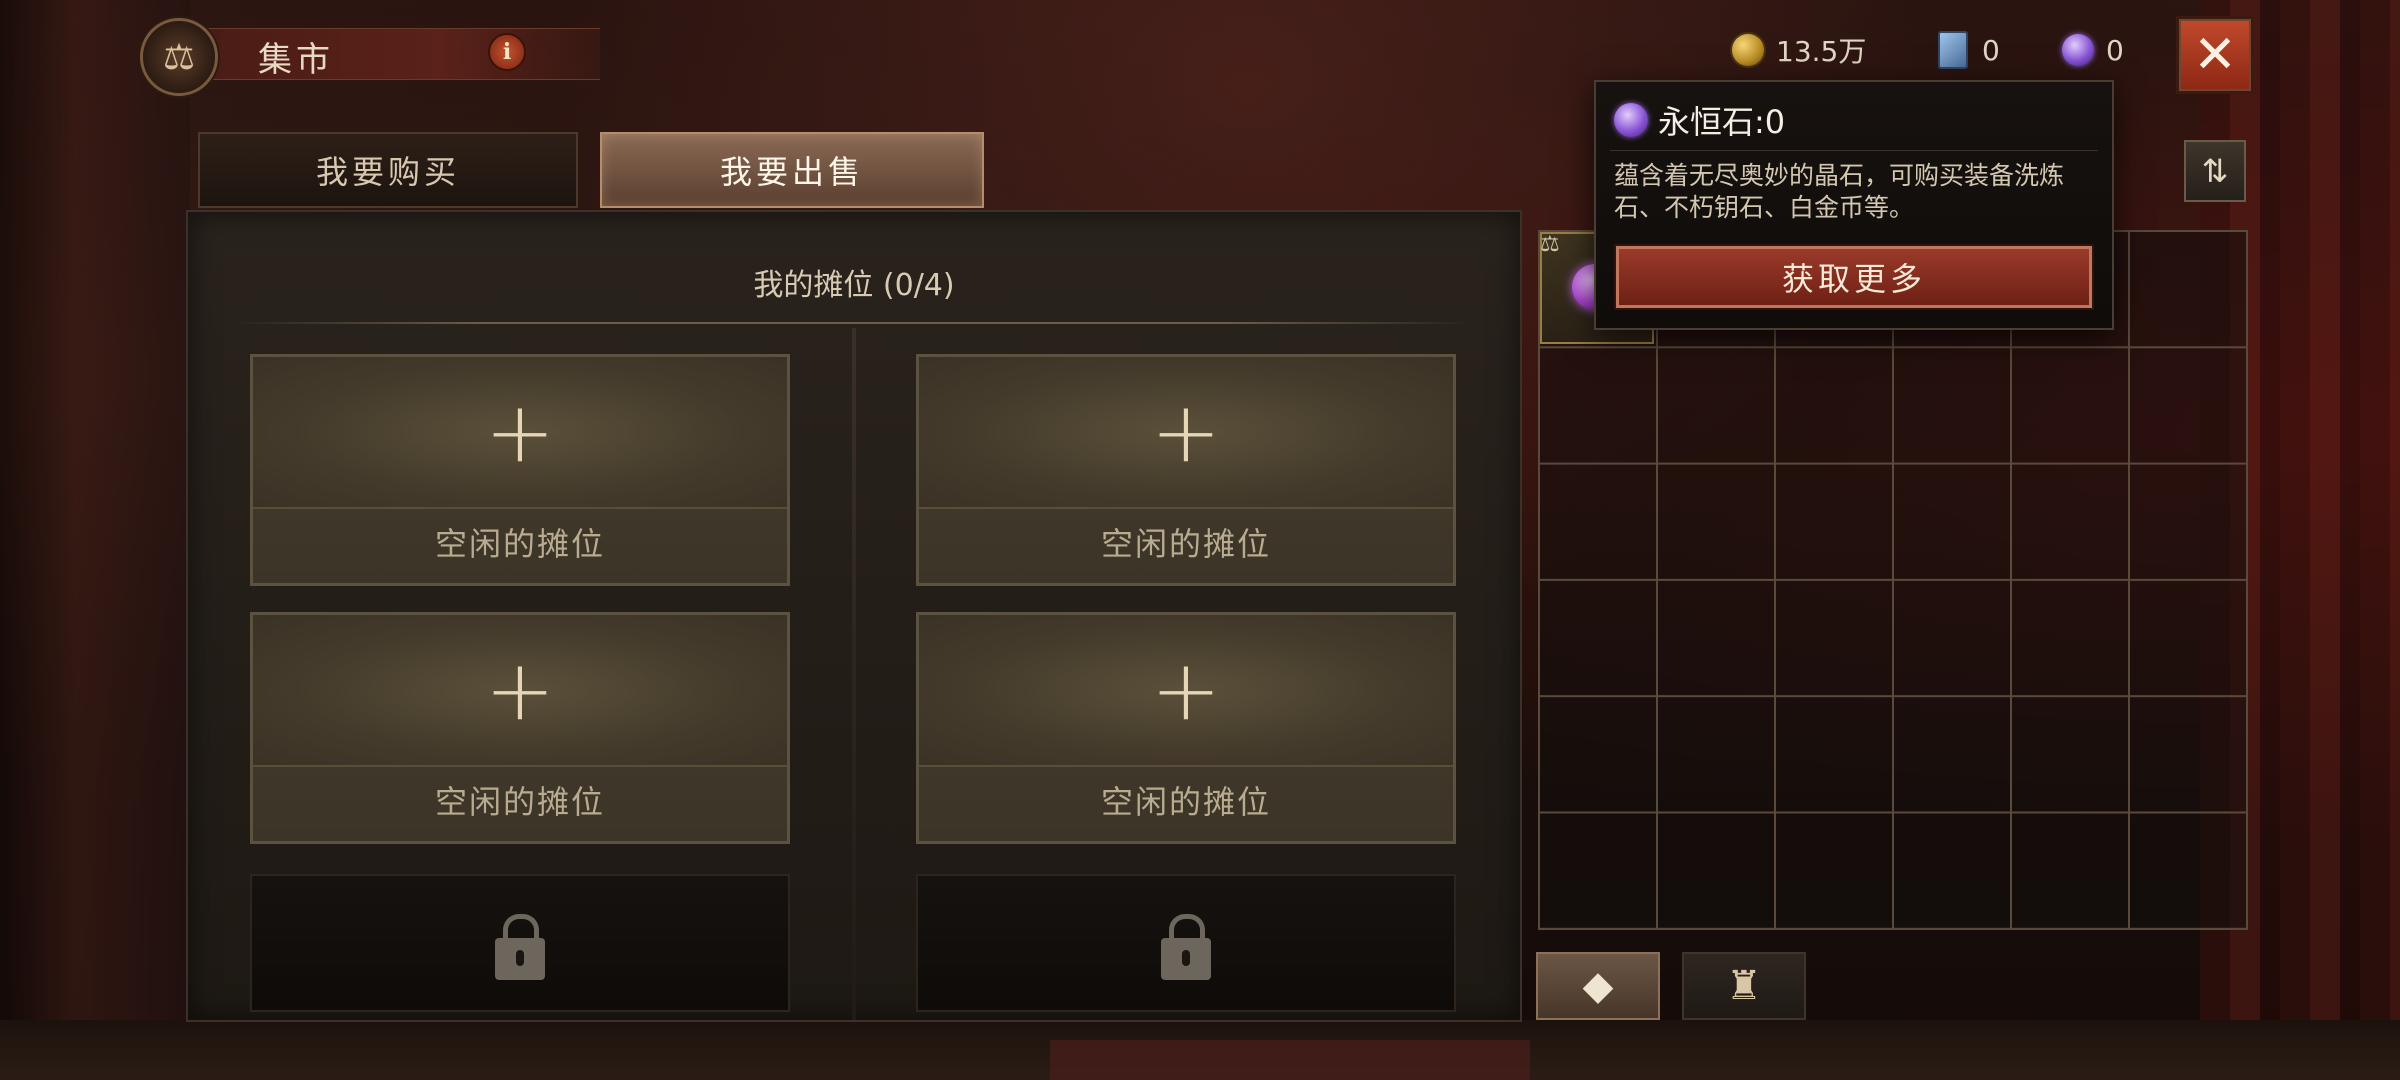  I want to click on title-bar: ⚖ 集市 i, so click(380, 57).